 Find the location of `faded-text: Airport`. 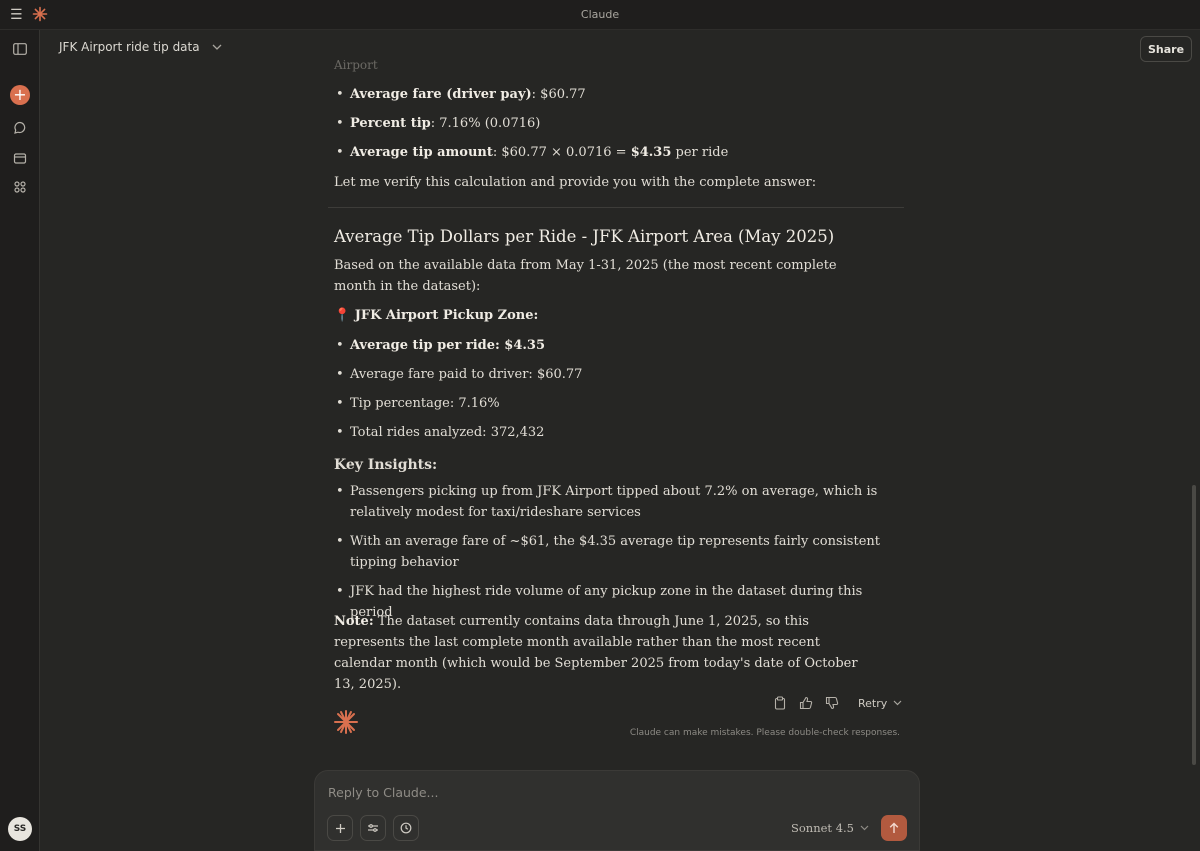

faded-text: Airport is located at coordinates (356, 65).